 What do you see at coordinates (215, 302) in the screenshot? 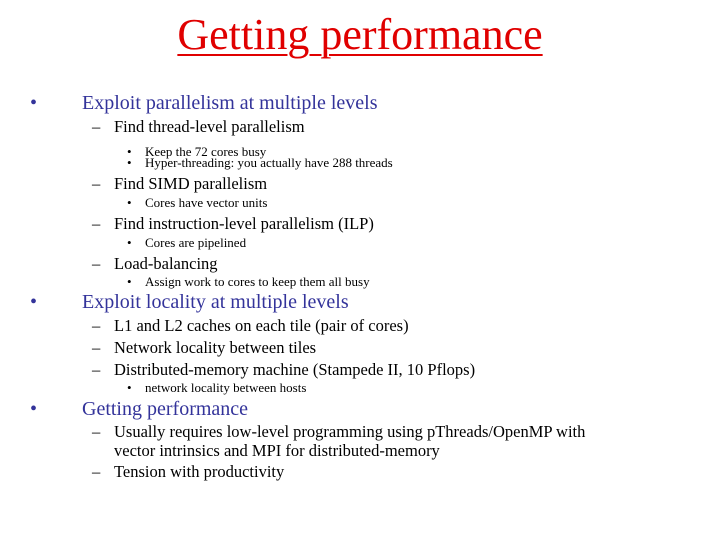
I see `bullet-text: Exploit locality at multiple levels` at bounding box center [215, 302].